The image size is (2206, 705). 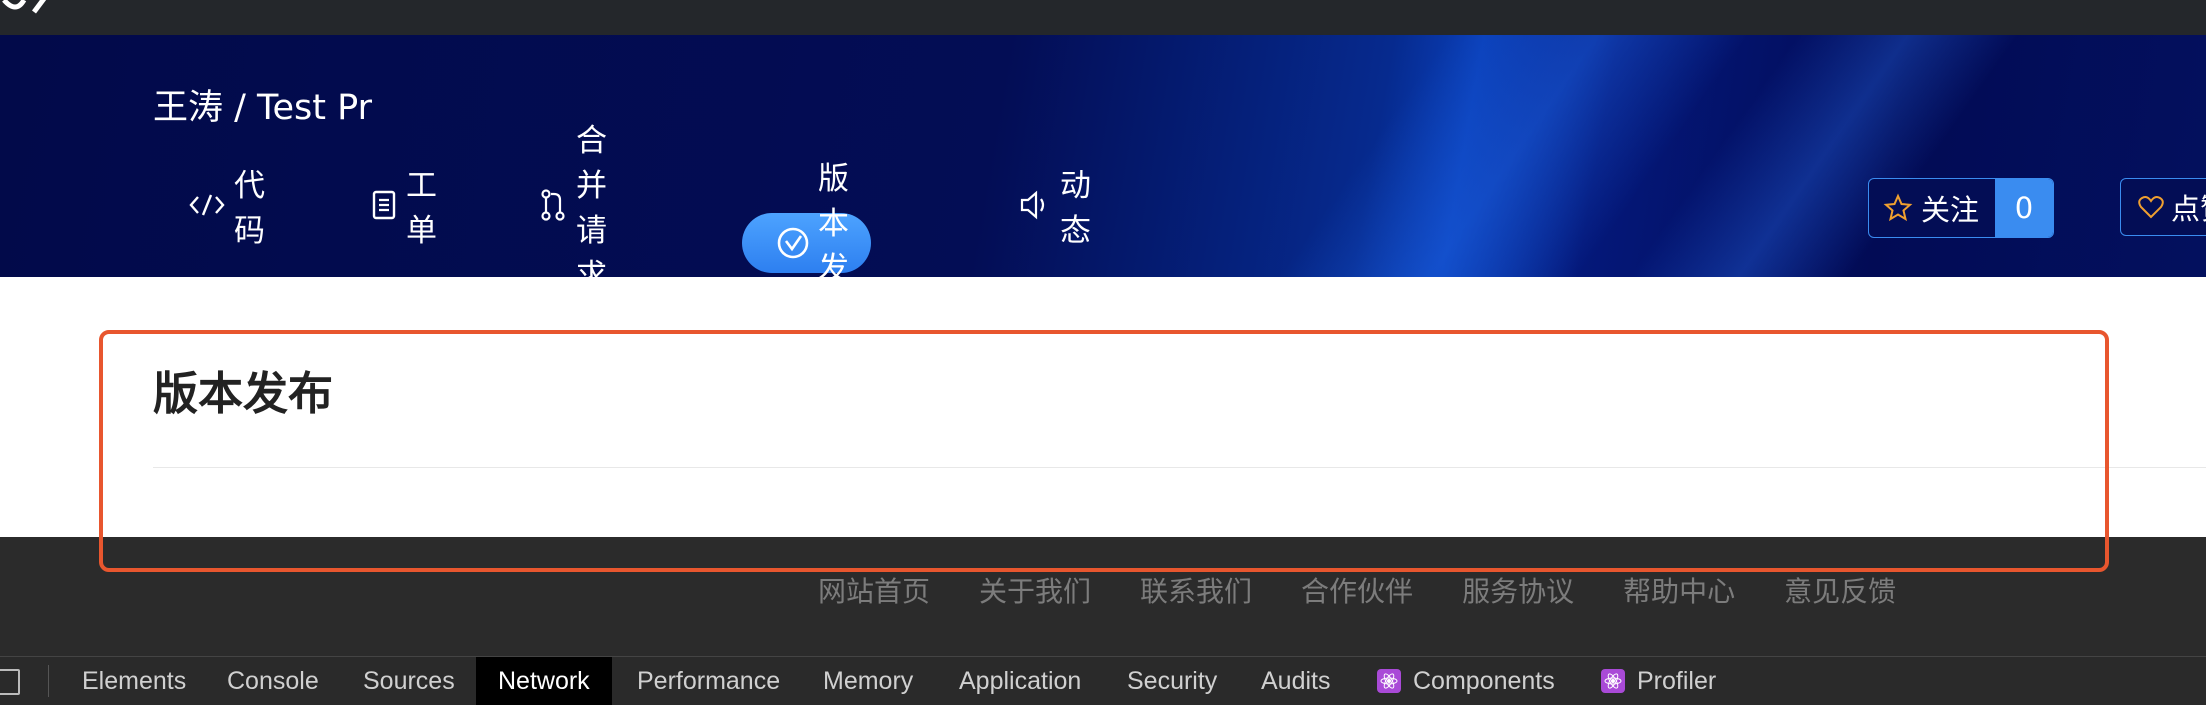 I want to click on tab-label: 工单, so click(x=421, y=208).